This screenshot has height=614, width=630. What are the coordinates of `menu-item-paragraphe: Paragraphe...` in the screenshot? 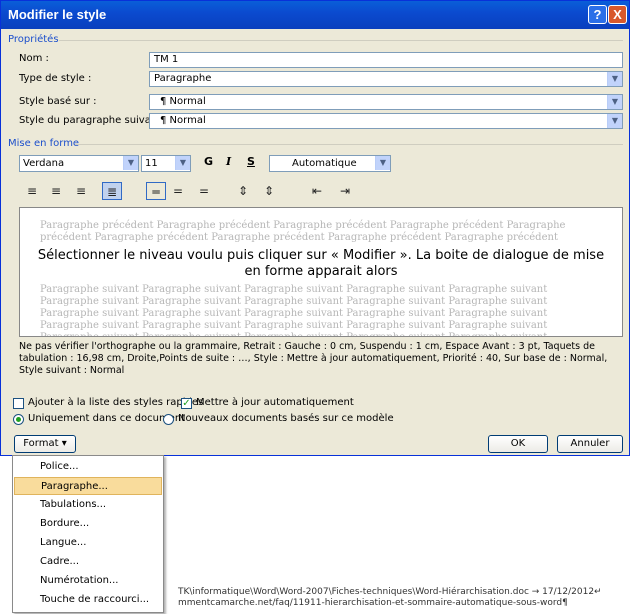 It's located at (88, 486).